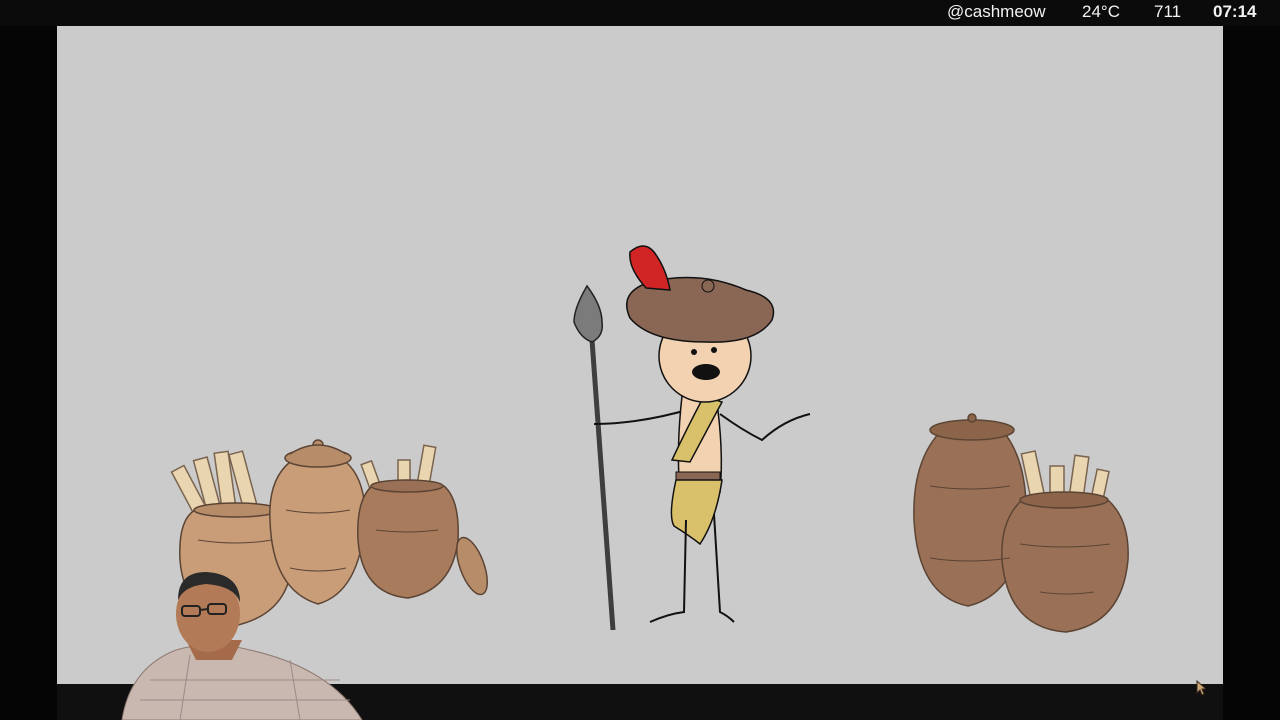 This screenshot has height=720, width=1280. I want to click on round-jar-icon, so click(1065, 566).